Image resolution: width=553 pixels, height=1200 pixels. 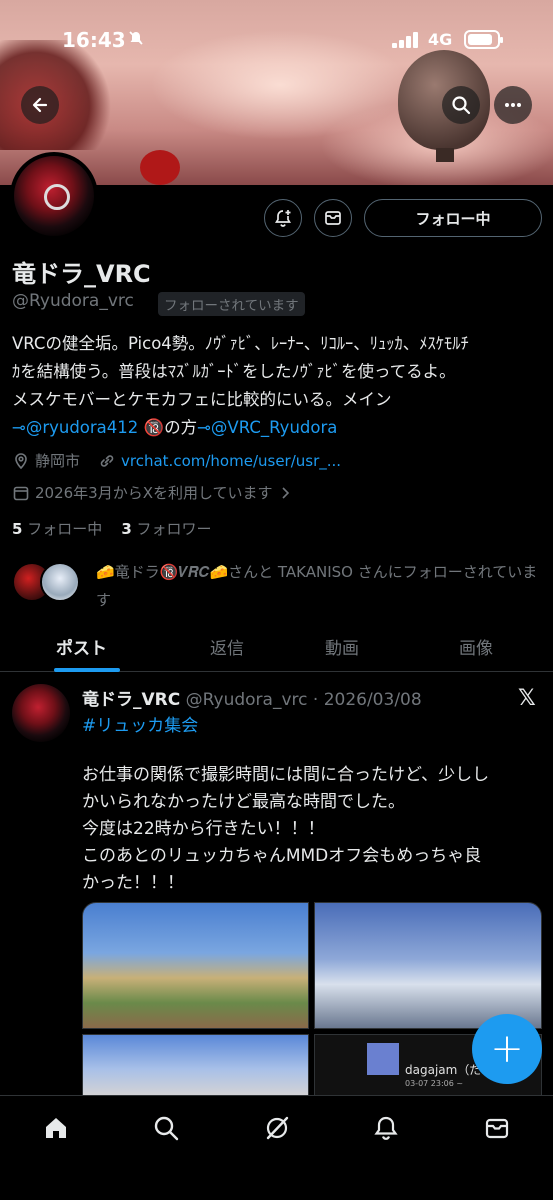 I want to click on bio-text: 🔞の方, so click(x=168, y=427).